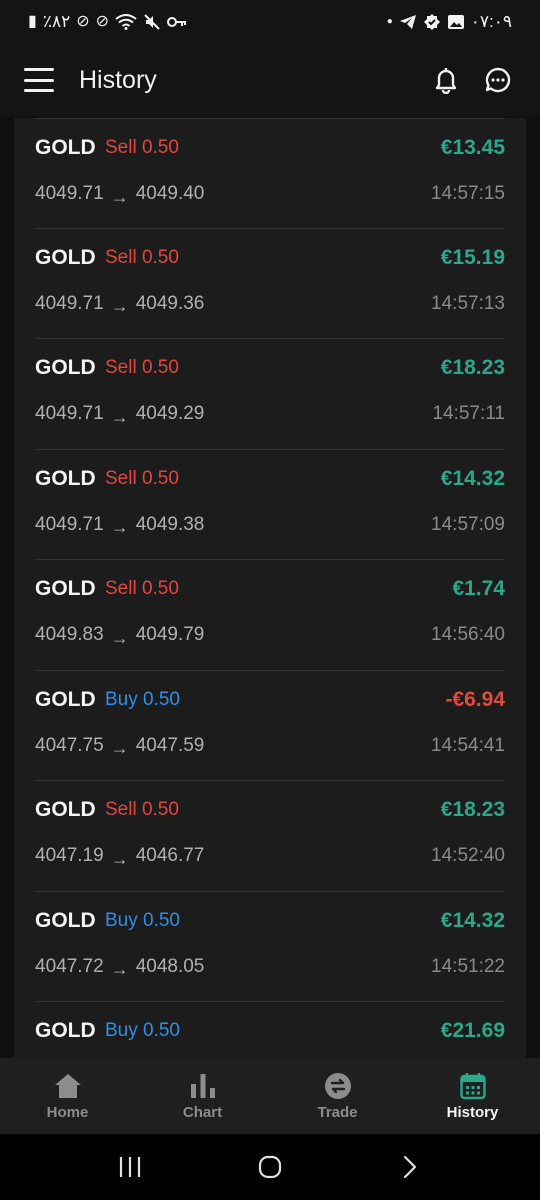 The height and width of the screenshot is (1200, 540). Describe the element at coordinates (39, 80) in the screenshot. I see `menu-icon` at that location.